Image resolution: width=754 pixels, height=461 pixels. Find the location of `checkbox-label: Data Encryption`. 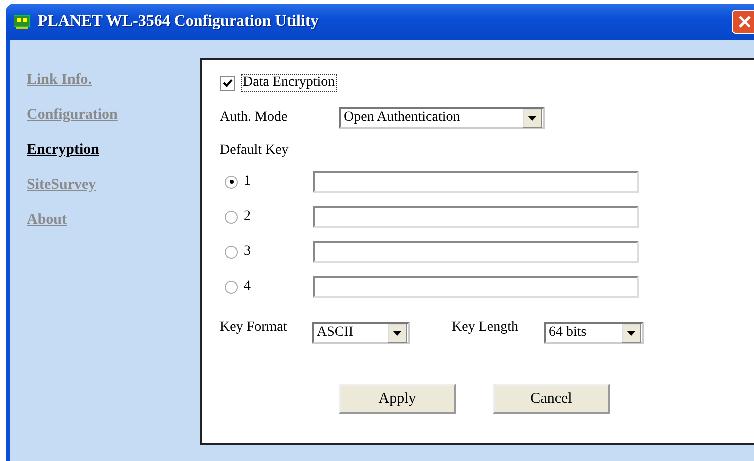

checkbox-label: Data Encryption is located at coordinates (289, 83).